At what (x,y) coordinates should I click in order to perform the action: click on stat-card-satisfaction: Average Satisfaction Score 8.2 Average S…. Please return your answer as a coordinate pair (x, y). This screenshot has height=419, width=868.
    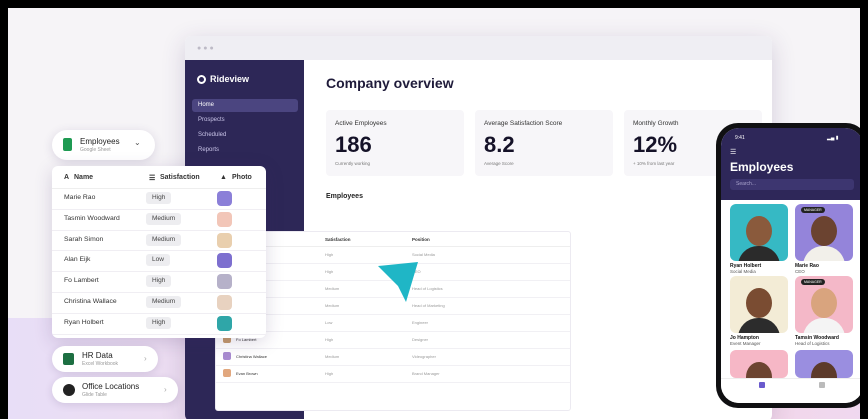
    Looking at the image, I should click on (544, 143).